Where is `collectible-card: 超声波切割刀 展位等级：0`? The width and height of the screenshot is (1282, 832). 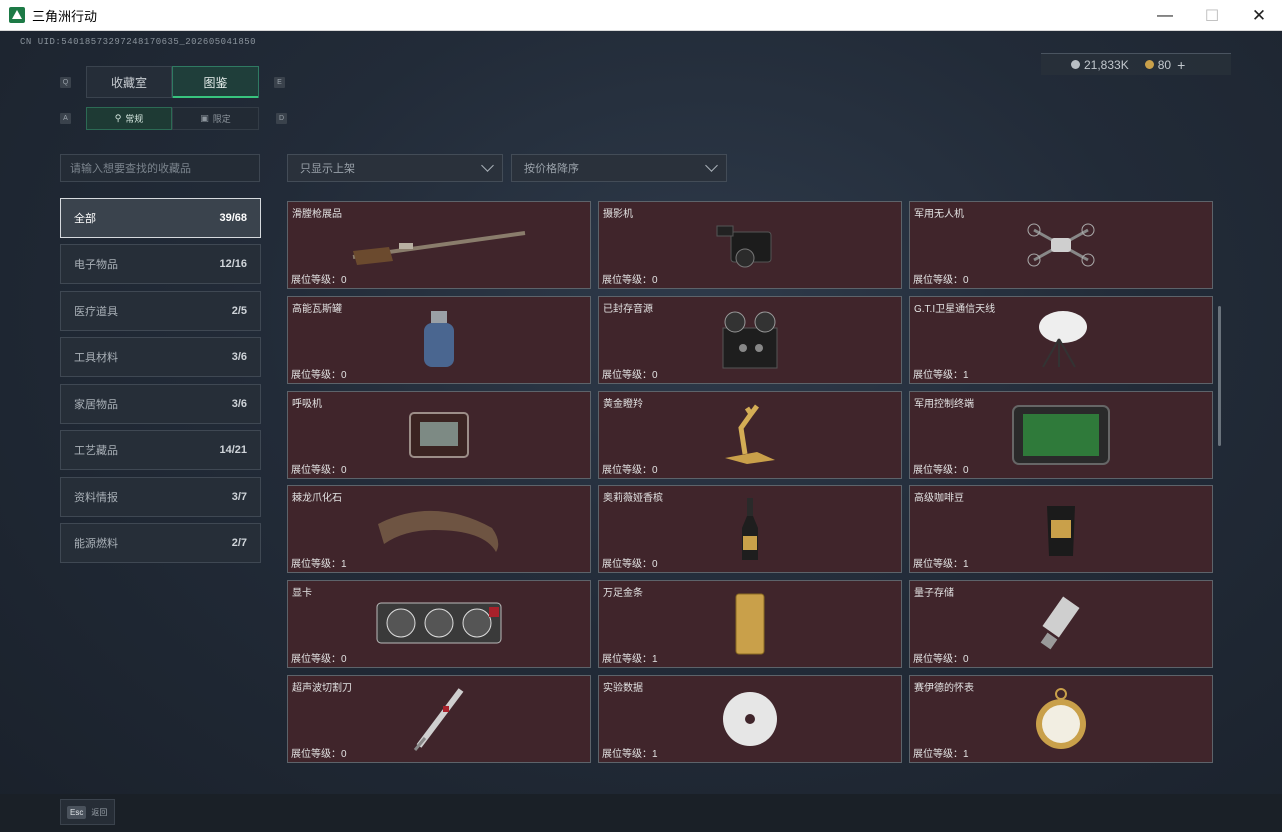 collectible-card: 超声波切割刀 展位等级：0 is located at coordinates (439, 719).